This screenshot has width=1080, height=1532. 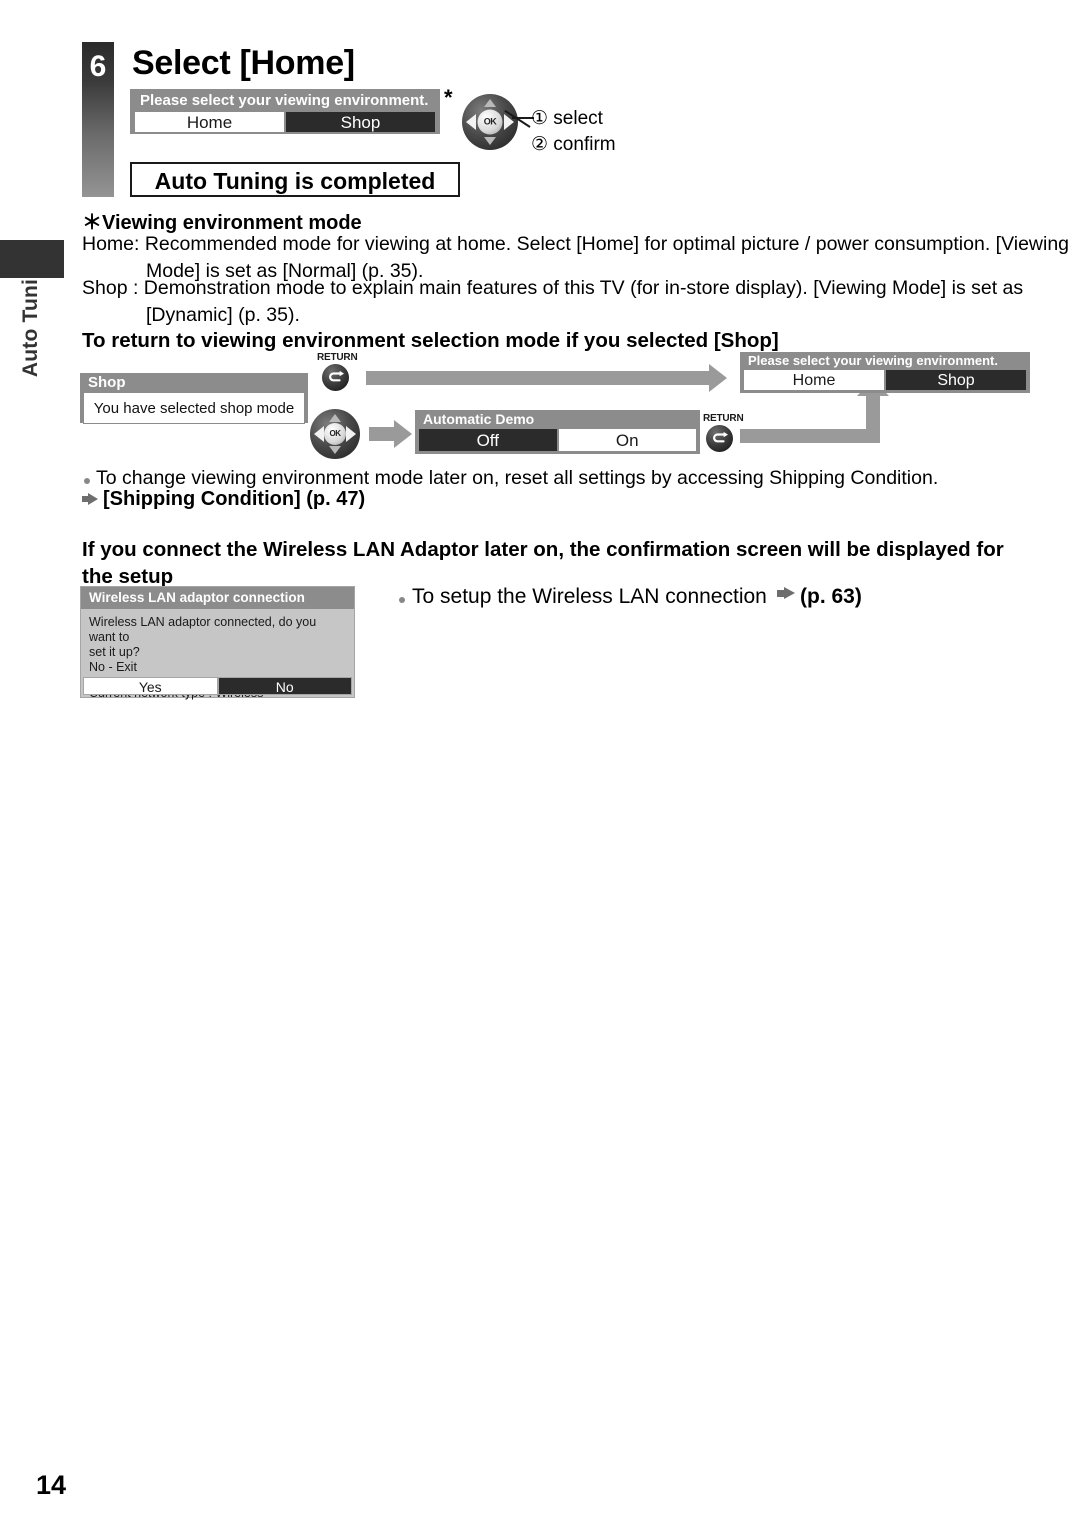 I want to click on wireless-setup-note: To setup the Wireless LAN connection, so click(x=589, y=596).